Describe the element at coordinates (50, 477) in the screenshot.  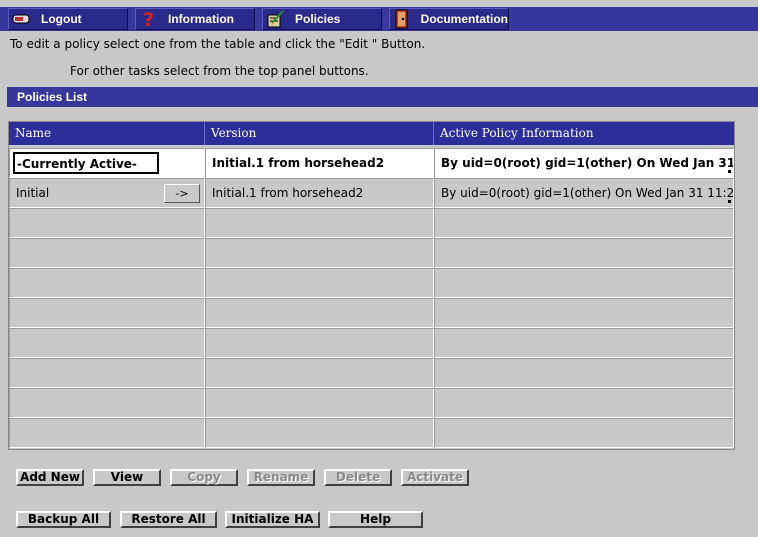
I see `add-new-button: Add New` at that location.